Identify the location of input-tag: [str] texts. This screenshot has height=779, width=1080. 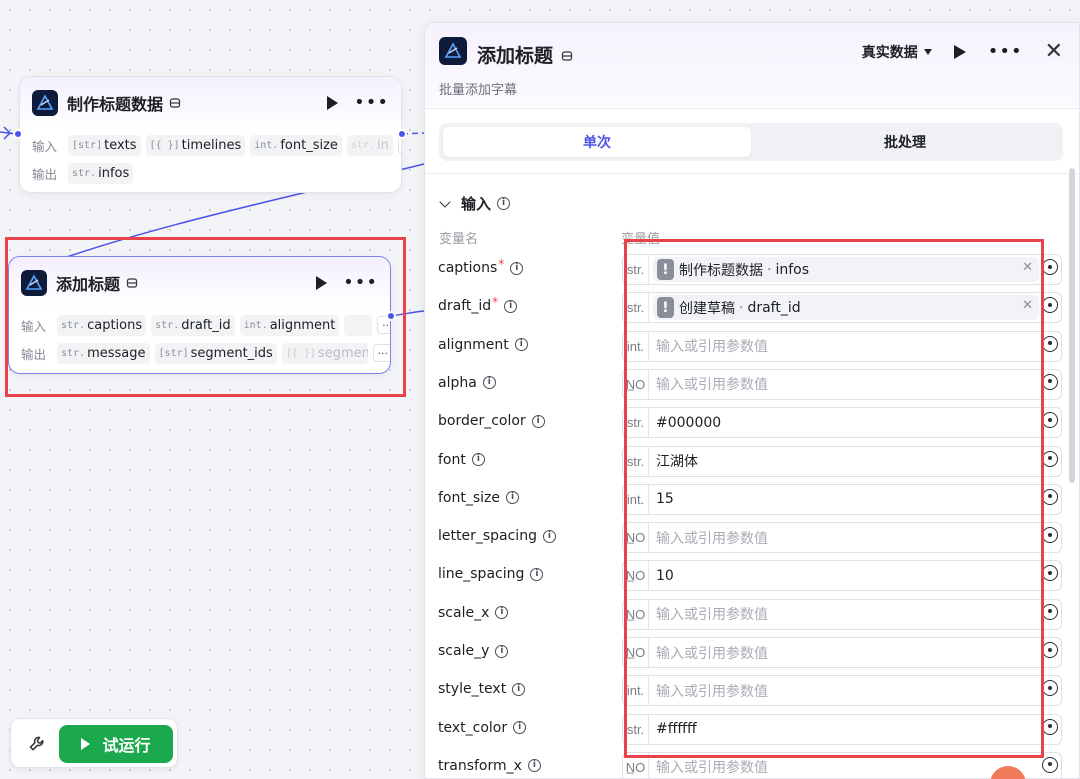
(104, 145).